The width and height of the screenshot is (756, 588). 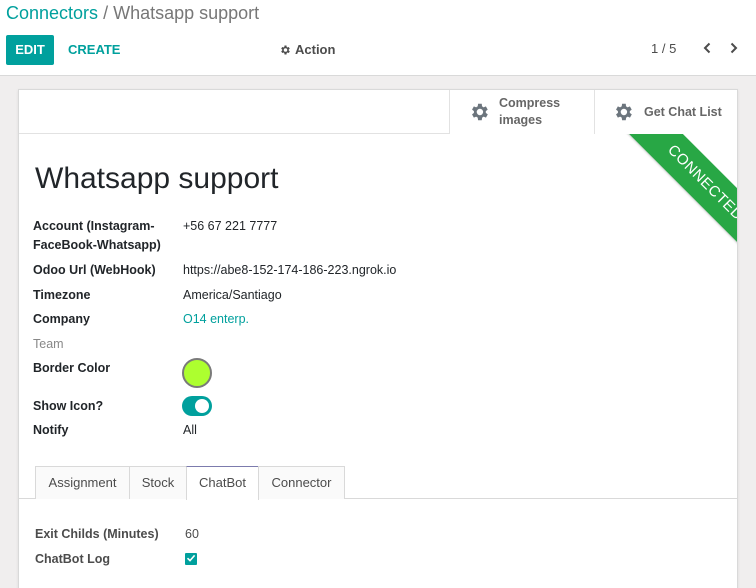 I want to click on status-ribbon: CONNECTED, so click(x=667, y=204).